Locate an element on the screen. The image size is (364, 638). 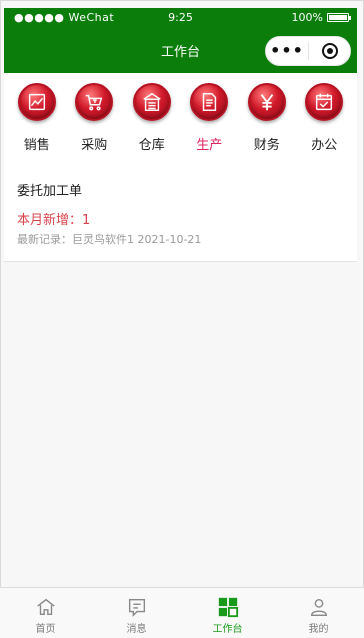
battery-area: 100% is located at coordinates (321, 17).